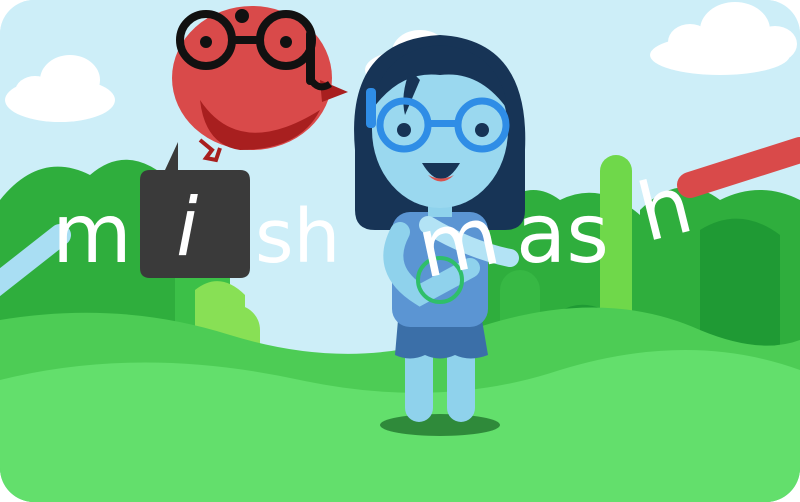  What do you see at coordinates (297, 237) in the screenshot?
I see `logo-letters-sh: sh` at bounding box center [297, 237].